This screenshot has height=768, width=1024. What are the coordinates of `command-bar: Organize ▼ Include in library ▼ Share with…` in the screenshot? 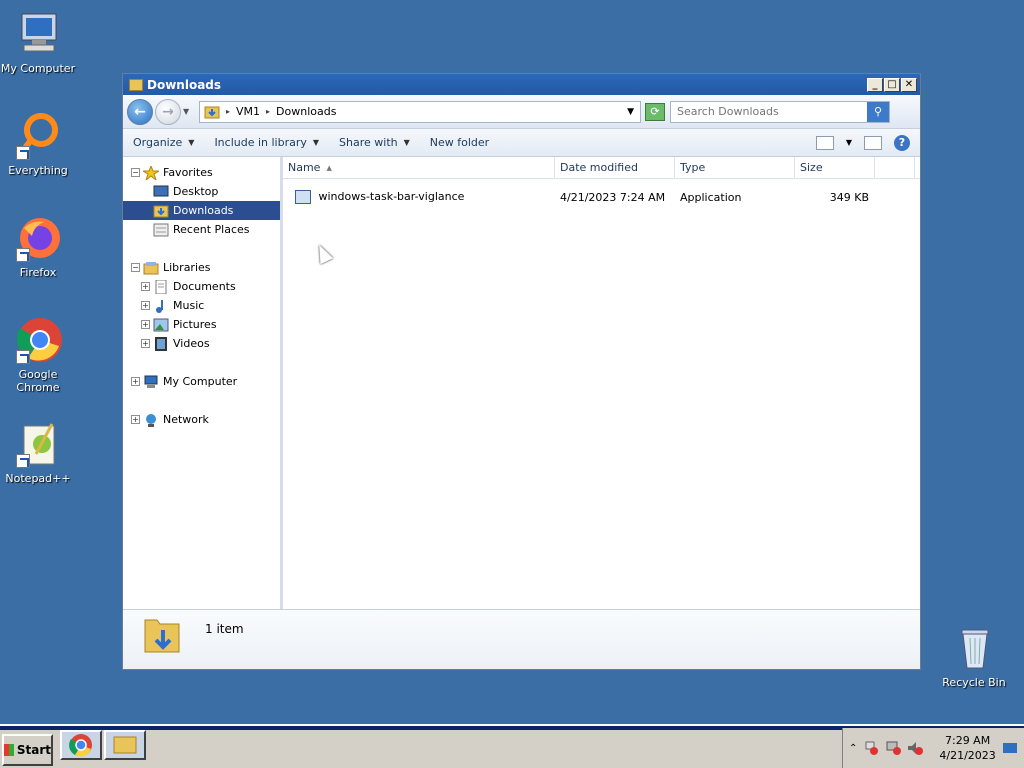 It's located at (521, 143).